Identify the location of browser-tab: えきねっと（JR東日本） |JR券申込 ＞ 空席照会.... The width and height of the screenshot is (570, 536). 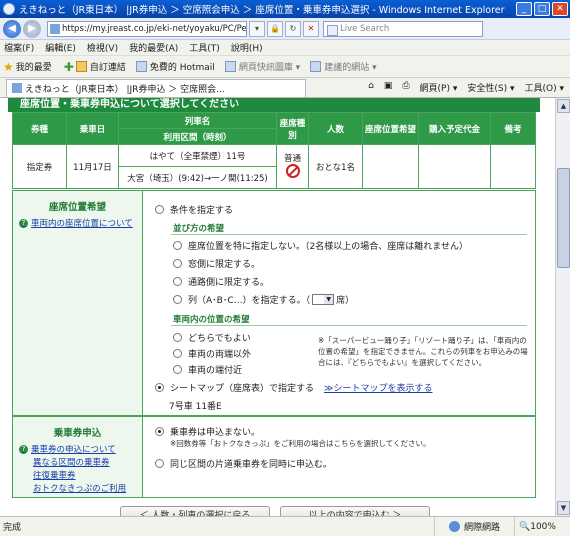
(156, 87).